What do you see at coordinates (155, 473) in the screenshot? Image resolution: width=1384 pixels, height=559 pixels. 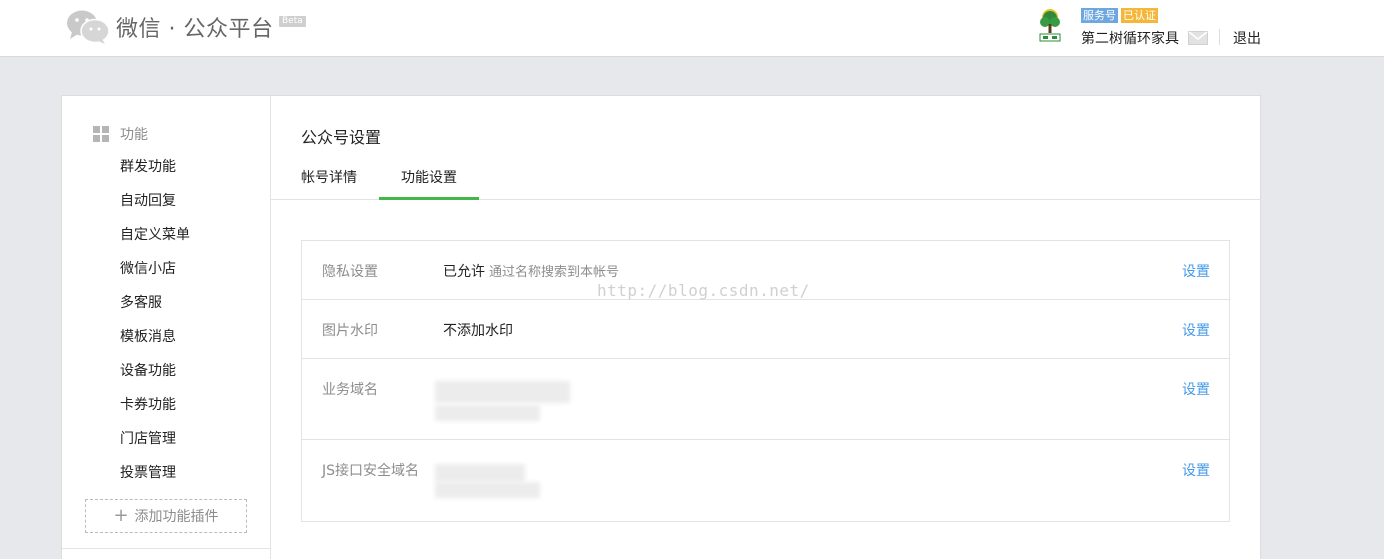 I see `sidebar-item-vote-management: 投票管理` at bounding box center [155, 473].